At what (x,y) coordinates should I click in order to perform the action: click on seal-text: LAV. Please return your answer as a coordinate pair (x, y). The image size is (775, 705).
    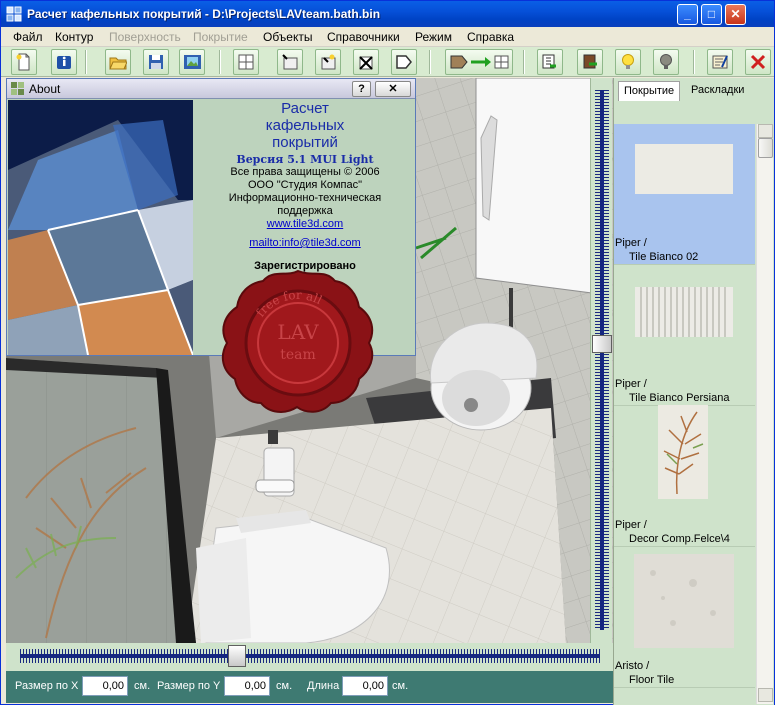
    Looking at the image, I should click on (298, 332).